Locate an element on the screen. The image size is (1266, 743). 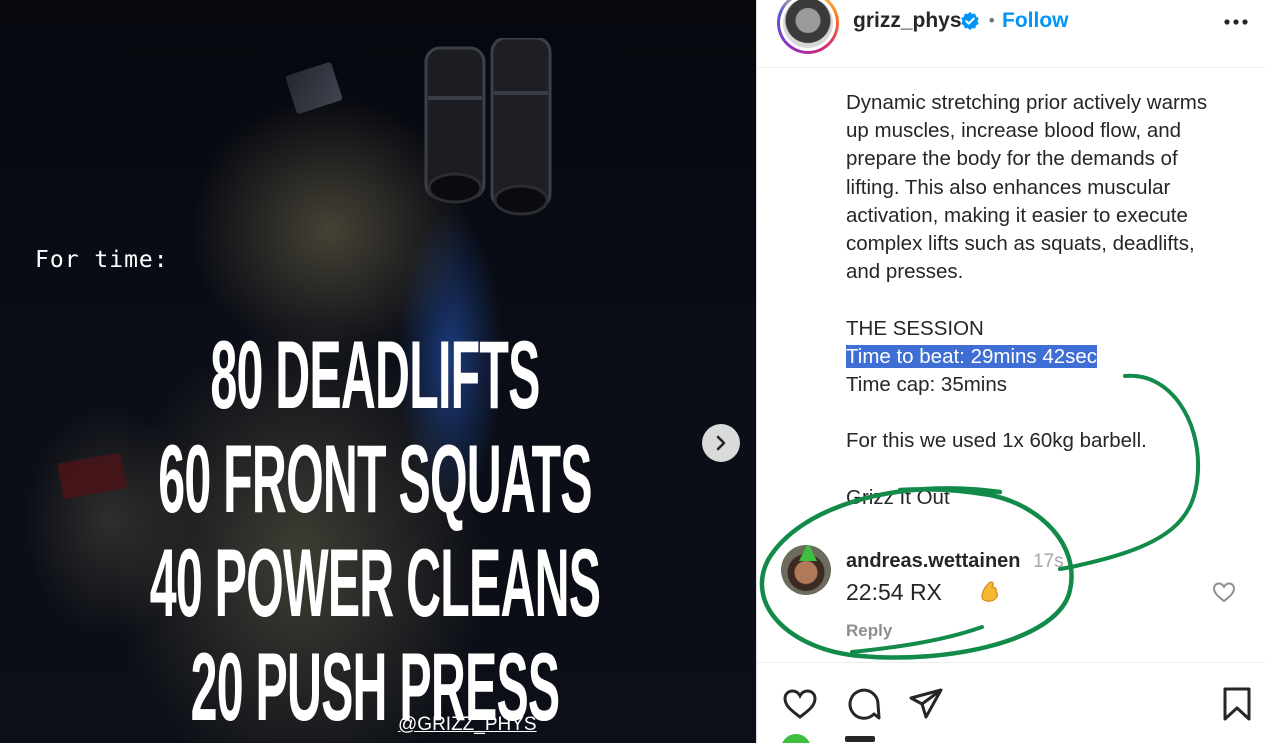
commenter-avatar is located at coordinates (806, 570).